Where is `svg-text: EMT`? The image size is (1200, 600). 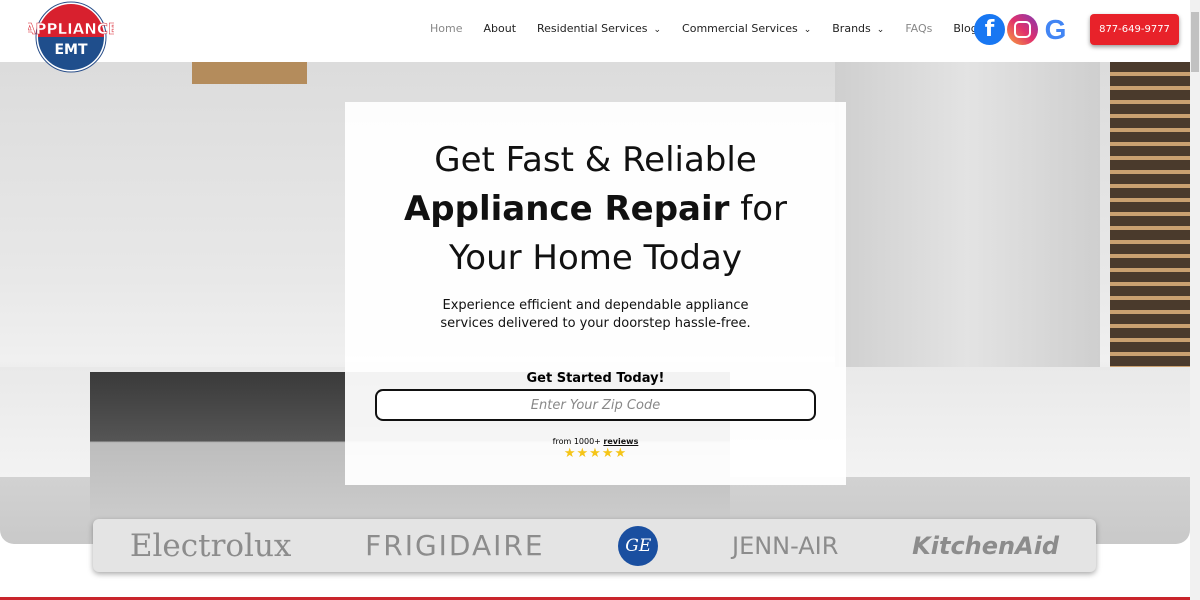 svg-text: EMT is located at coordinates (70, 50).